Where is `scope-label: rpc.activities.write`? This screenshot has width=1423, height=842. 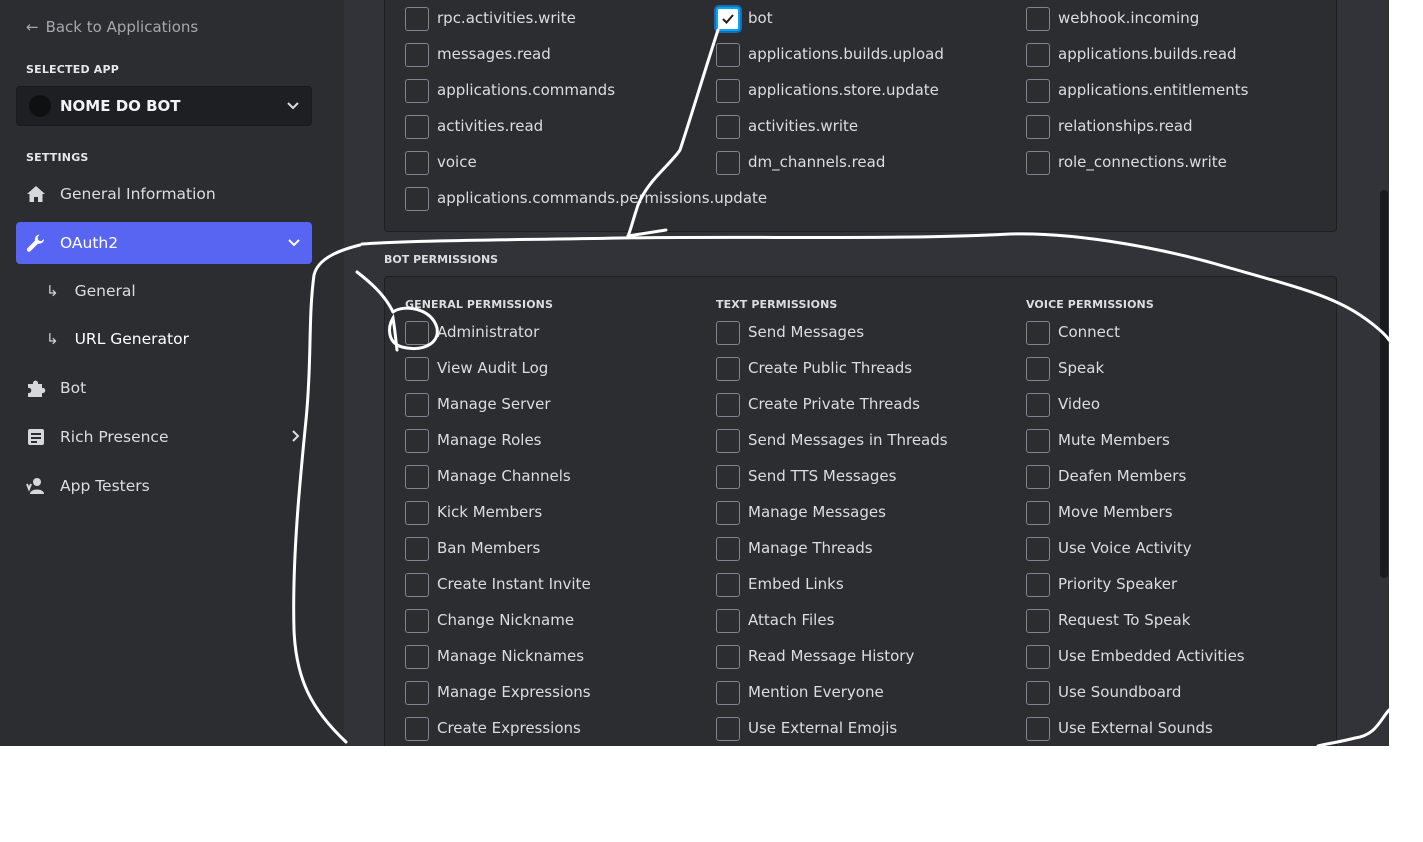
scope-label: rpc.activities.write is located at coordinates (506, 18).